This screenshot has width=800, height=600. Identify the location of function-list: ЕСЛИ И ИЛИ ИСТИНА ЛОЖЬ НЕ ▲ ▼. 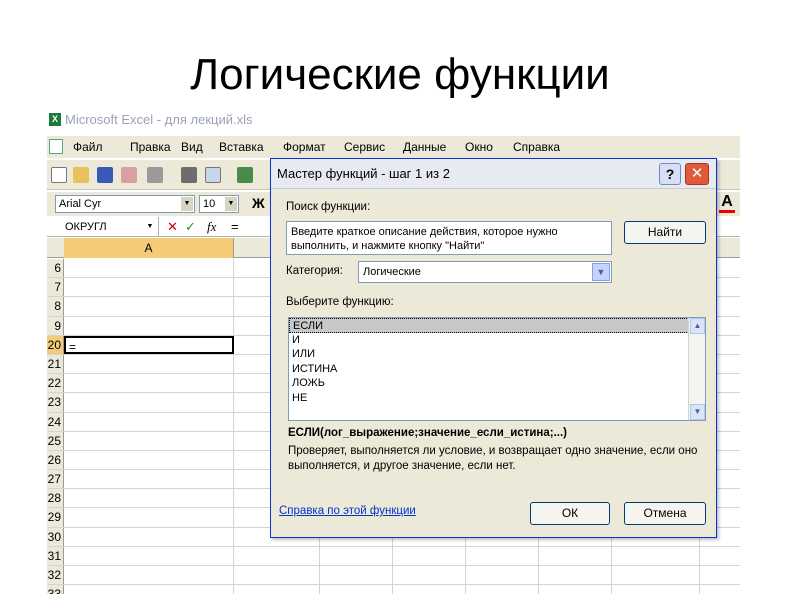
(497, 369).